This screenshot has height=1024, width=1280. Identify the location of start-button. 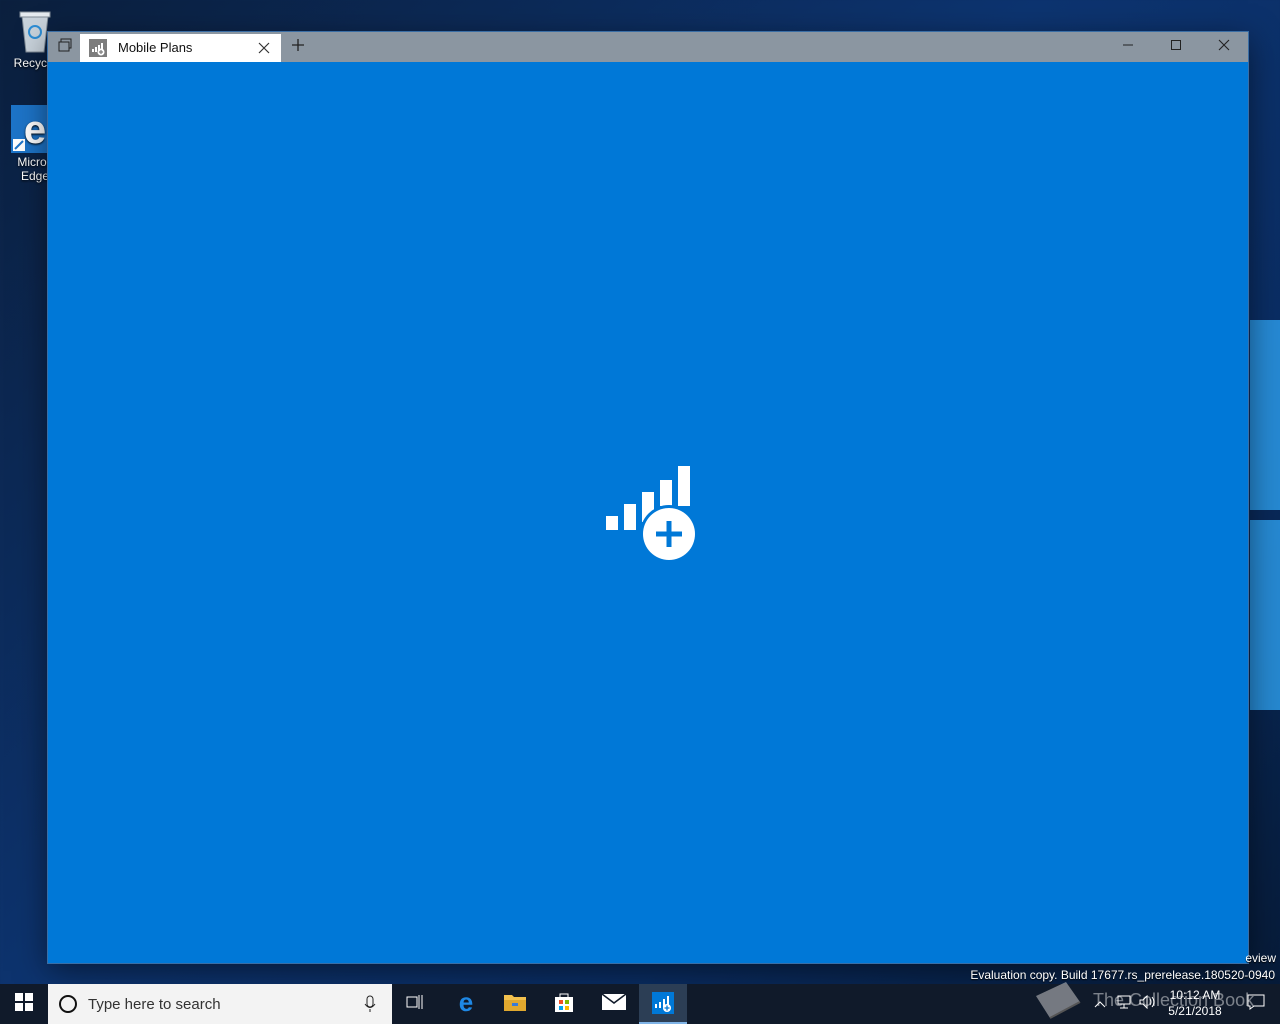
(24, 1004).